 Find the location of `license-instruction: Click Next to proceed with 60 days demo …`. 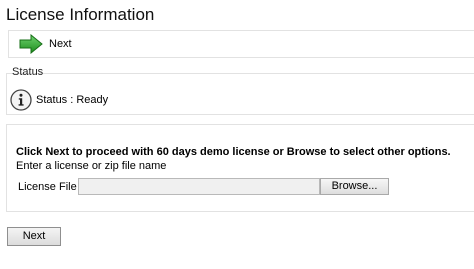

license-instruction: Click Next to proceed with 60 days demo … is located at coordinates (233, 152).